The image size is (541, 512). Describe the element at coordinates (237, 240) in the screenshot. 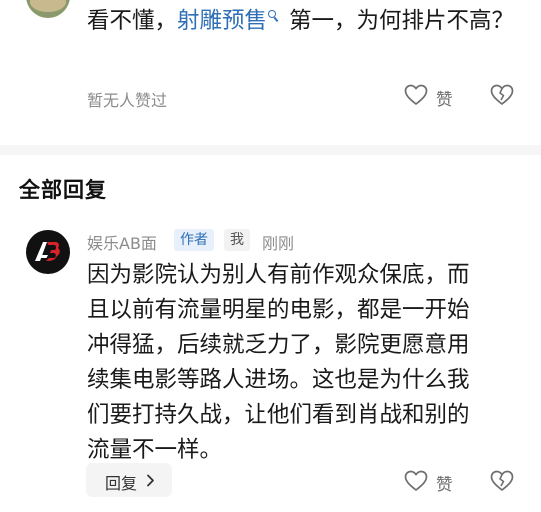

I see `me-badge: 我` at that location.